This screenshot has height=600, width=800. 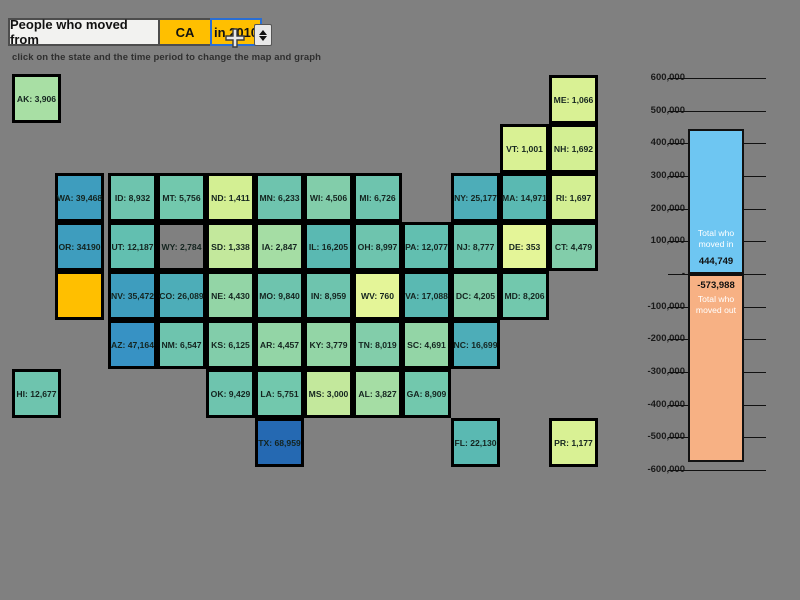 I want to click on state-cell-mi: MI: 6,726, so click(x=377, y=197).